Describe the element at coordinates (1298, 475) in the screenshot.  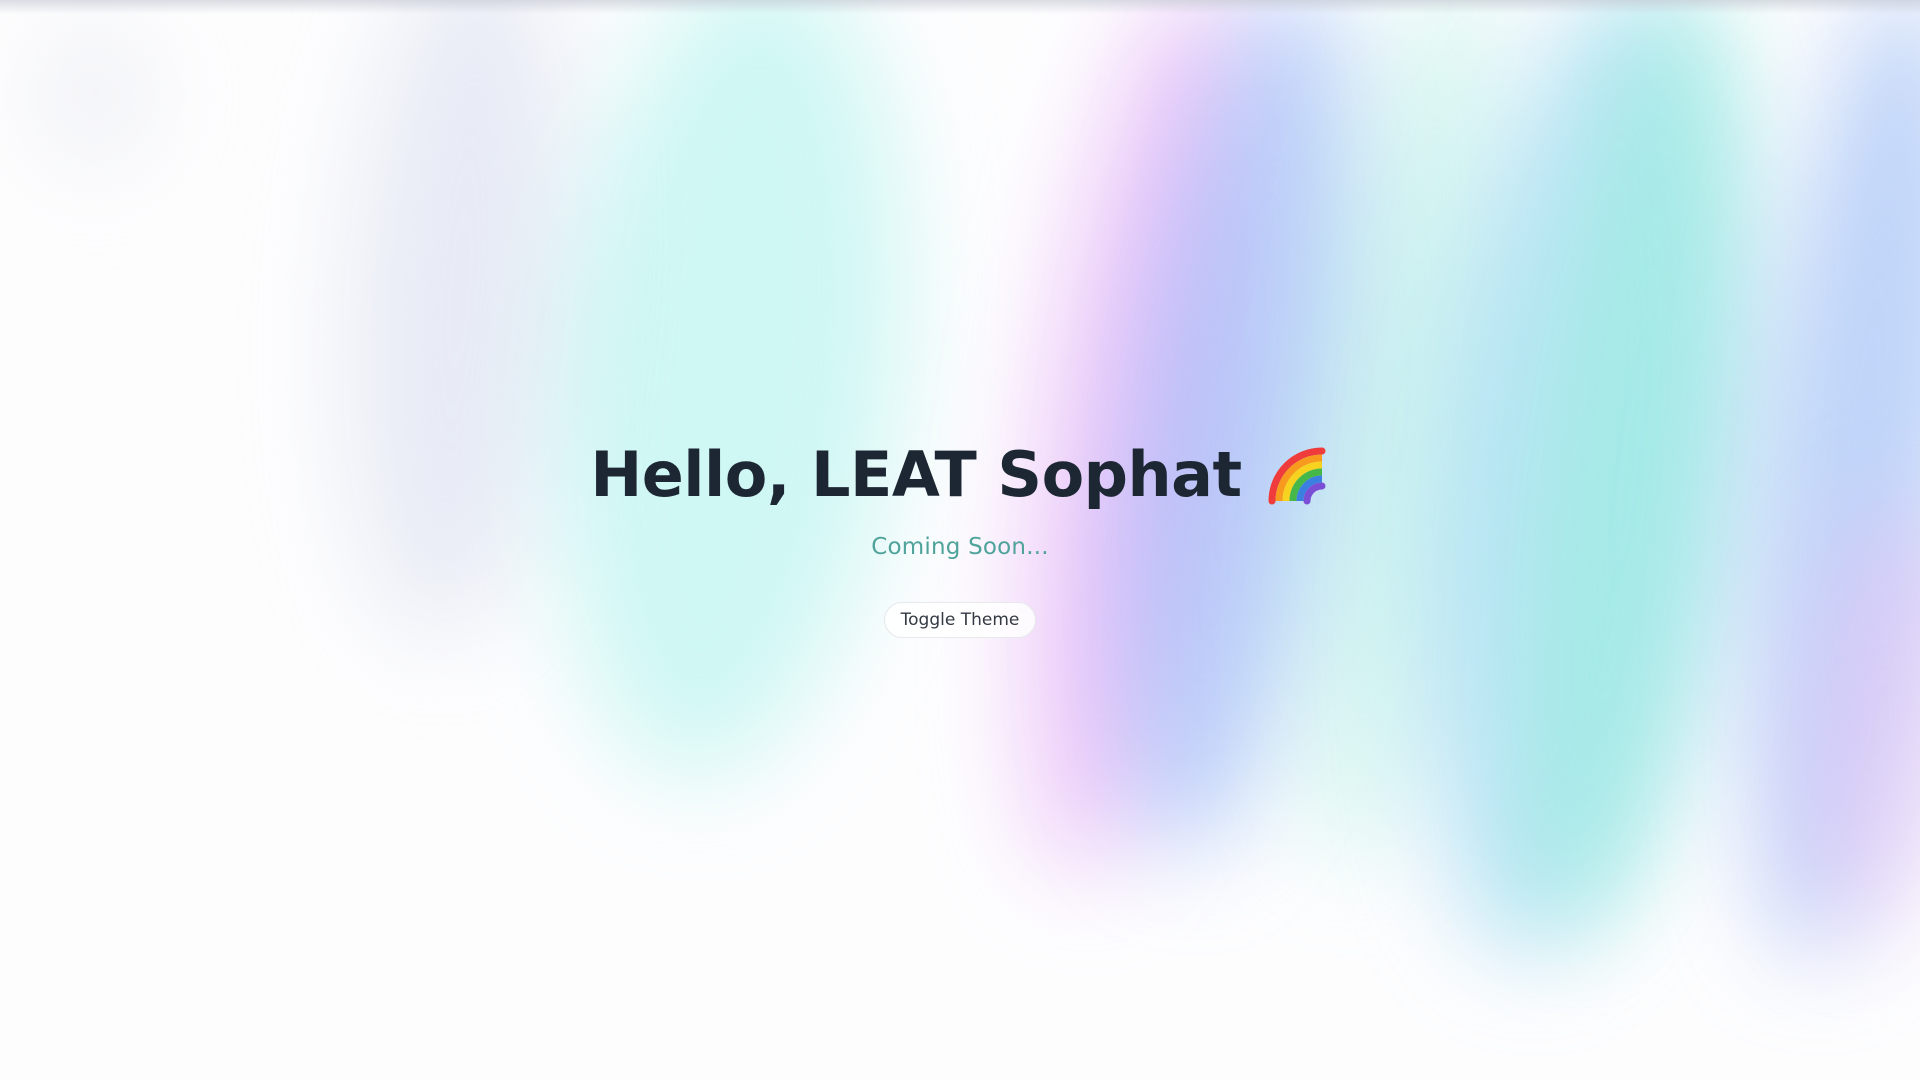
I see `rainbow-icon` at that location.